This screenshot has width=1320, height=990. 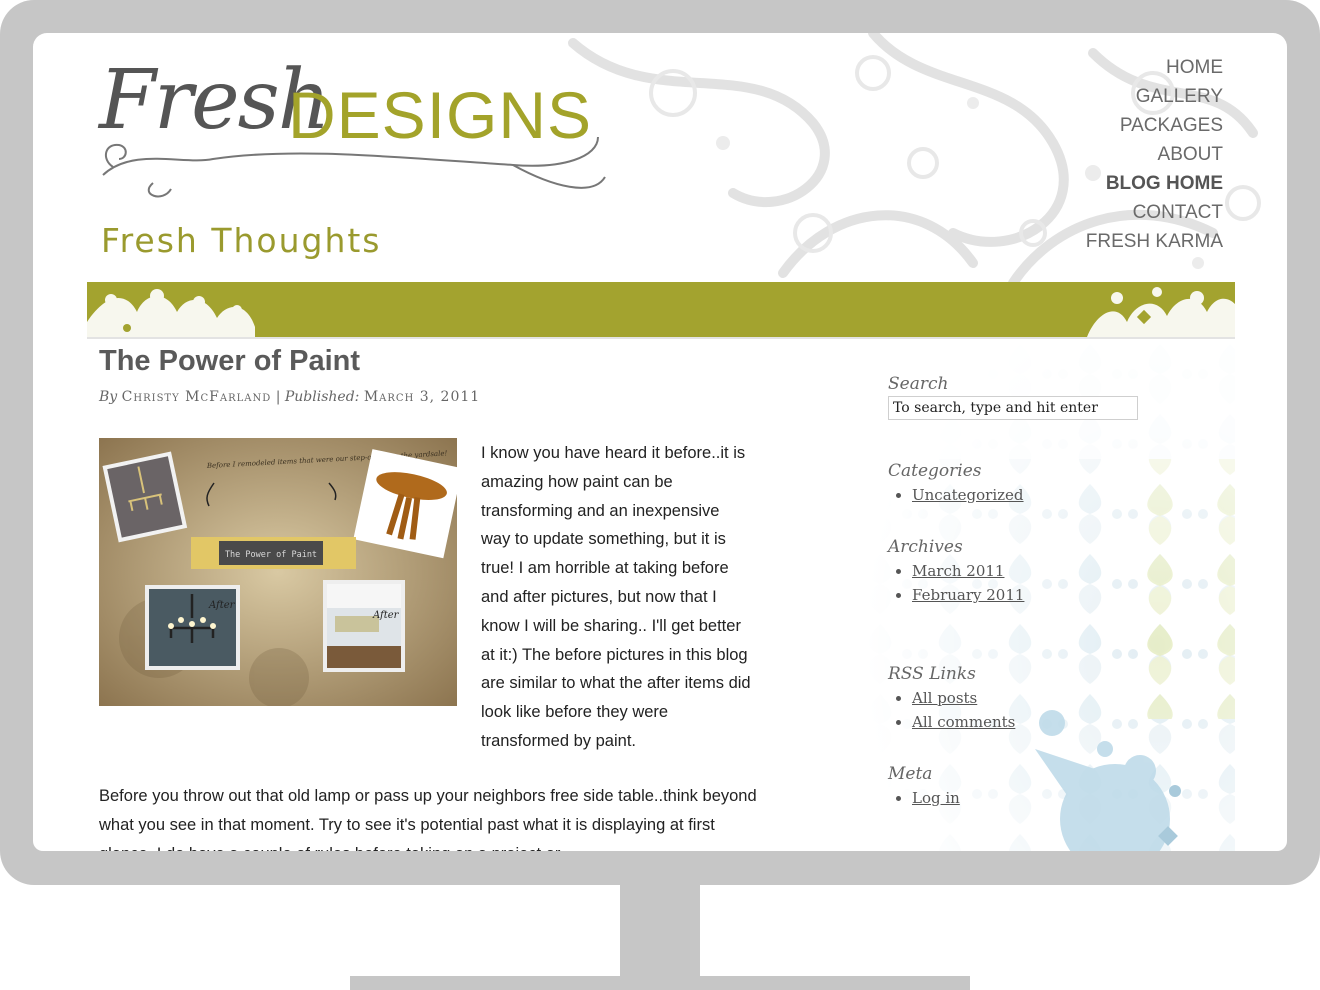 I want to click on post-date: March 3, 2011, so click(x=422, y=397).